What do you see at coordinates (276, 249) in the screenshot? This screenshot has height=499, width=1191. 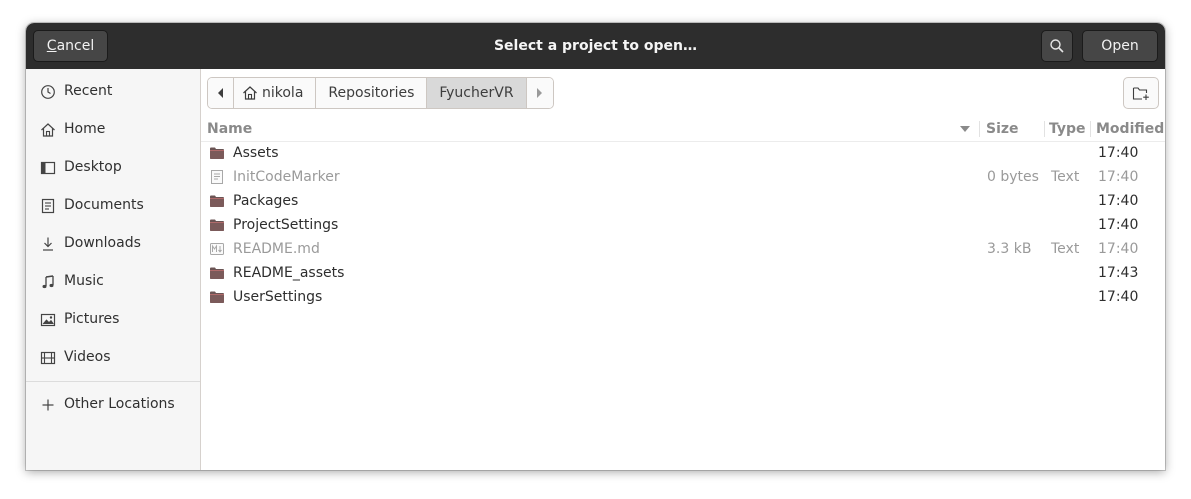 I see `file-name: README.md` at bounding box center [276, 249].